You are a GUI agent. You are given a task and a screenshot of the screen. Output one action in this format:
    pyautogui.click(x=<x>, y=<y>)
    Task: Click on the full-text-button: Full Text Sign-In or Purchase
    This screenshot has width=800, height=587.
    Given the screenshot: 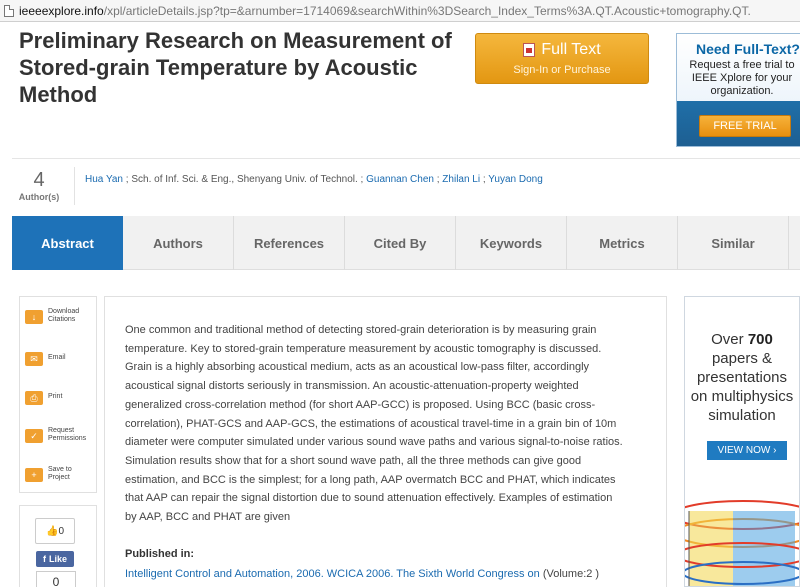 What is the action you would take?
    pyautogui.click(x=562, y=58)
    